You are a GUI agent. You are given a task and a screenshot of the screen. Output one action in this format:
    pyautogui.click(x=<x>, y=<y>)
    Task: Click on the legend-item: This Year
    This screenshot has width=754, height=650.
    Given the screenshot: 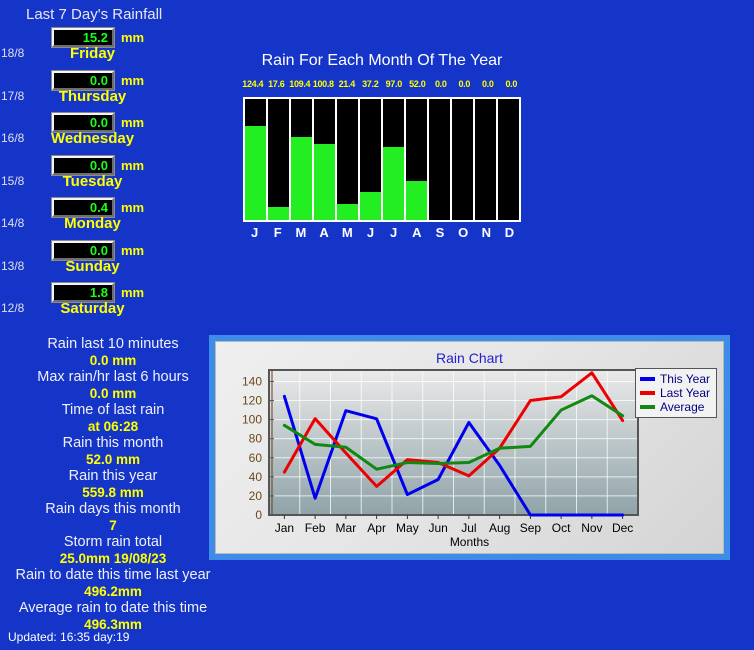 What is the action you would take?
    pyautogui.click(x=674, y=379)
    